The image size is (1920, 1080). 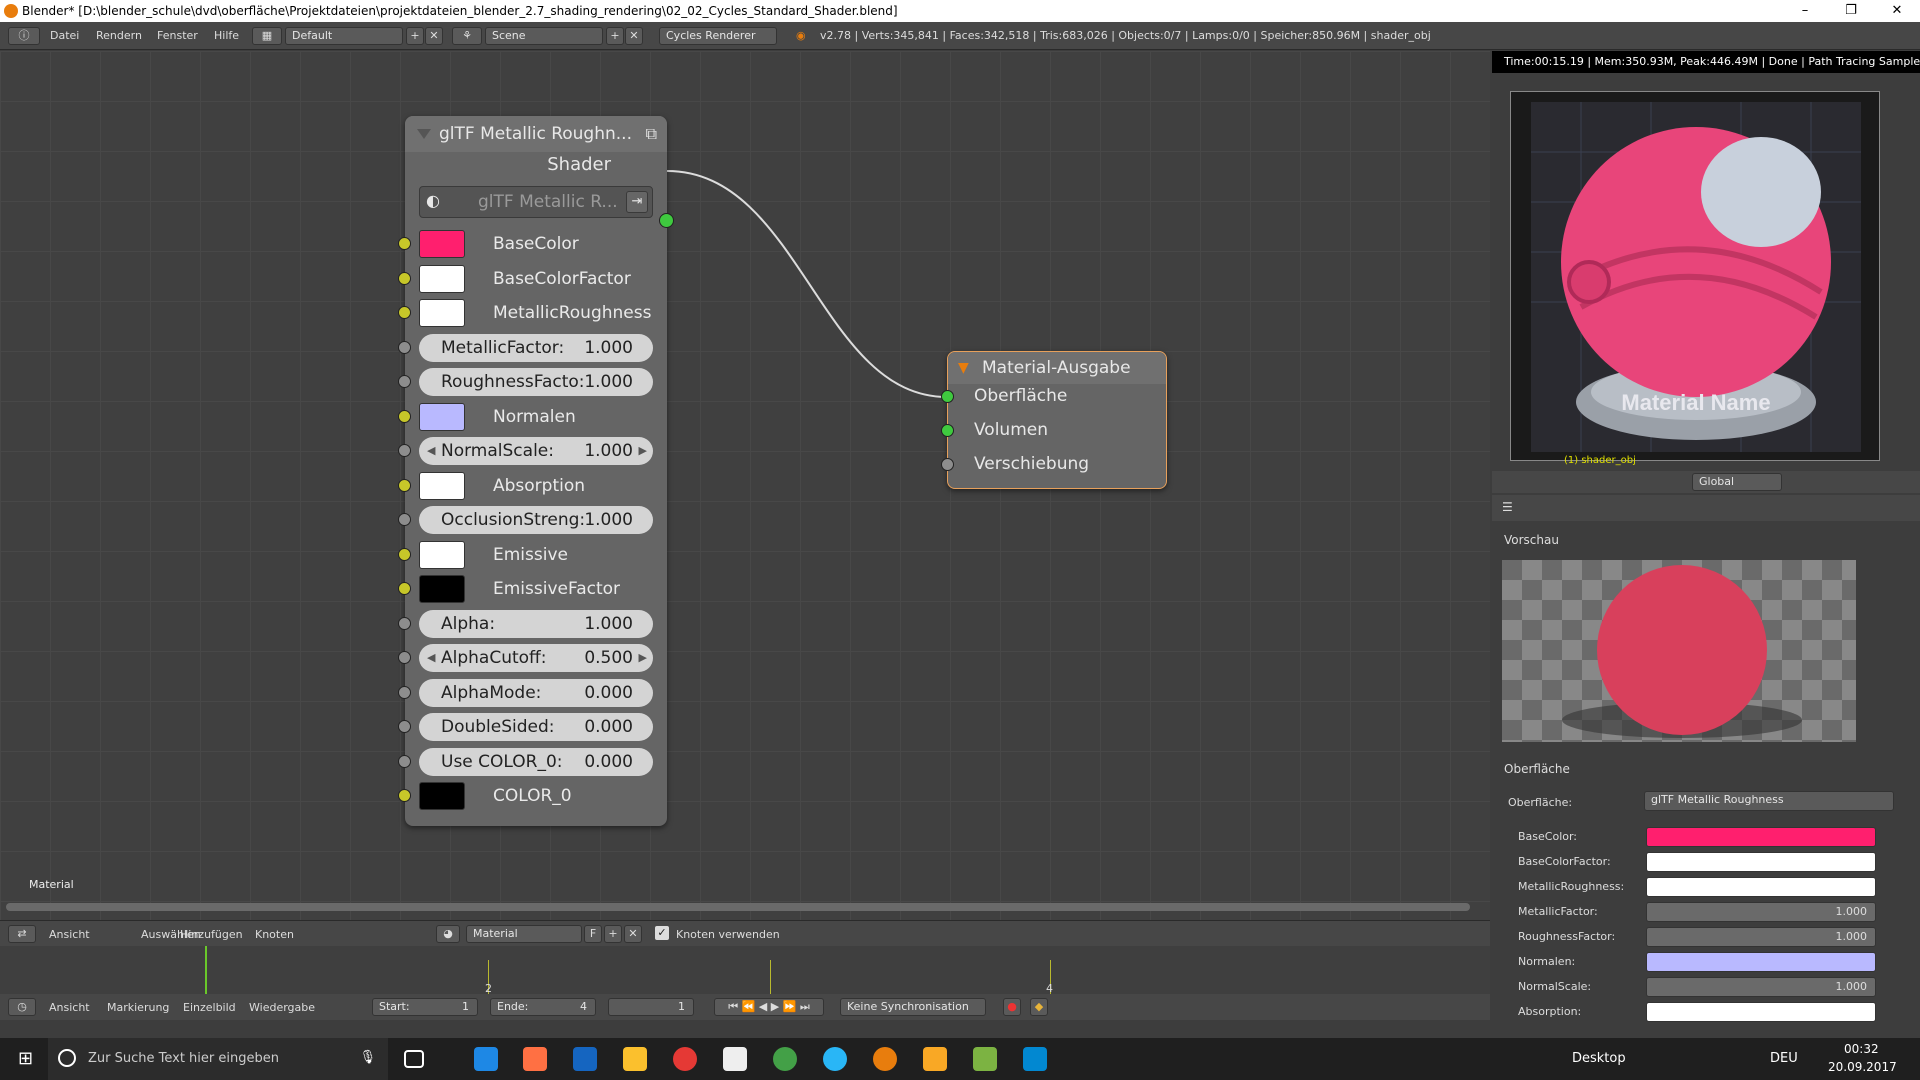 What do you see at coordinates (985, 1059) in the screenshot?
I see `notepad-icon` at bounding box center [985, 1059].